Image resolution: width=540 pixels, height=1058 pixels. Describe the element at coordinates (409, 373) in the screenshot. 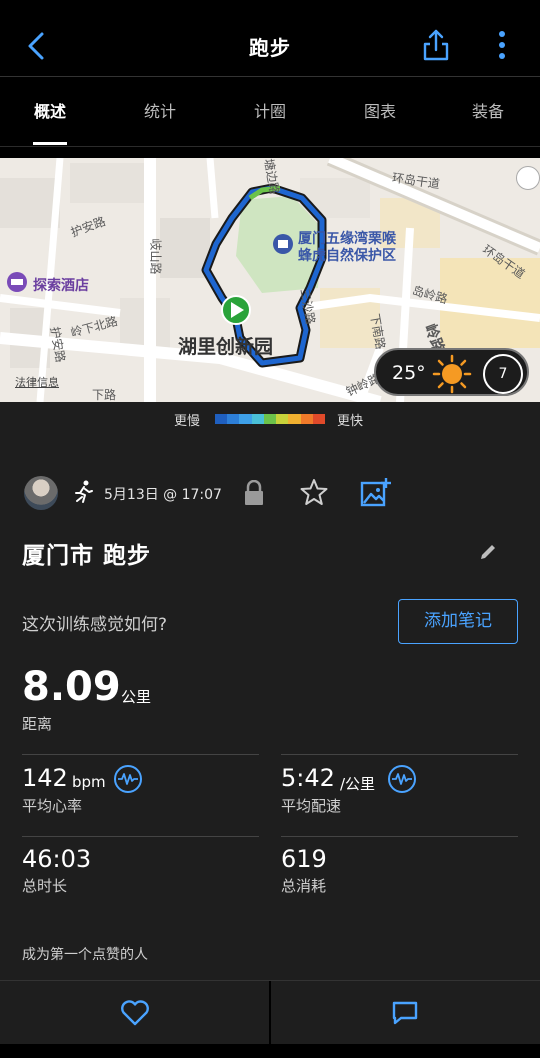

I see `temperature: 25°` at that location.